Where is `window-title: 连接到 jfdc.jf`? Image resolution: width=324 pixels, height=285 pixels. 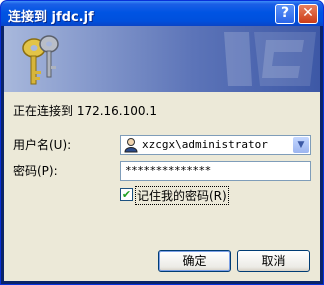 window-title: 连接到 jfdc.jf is located at coordinates (51, 17).